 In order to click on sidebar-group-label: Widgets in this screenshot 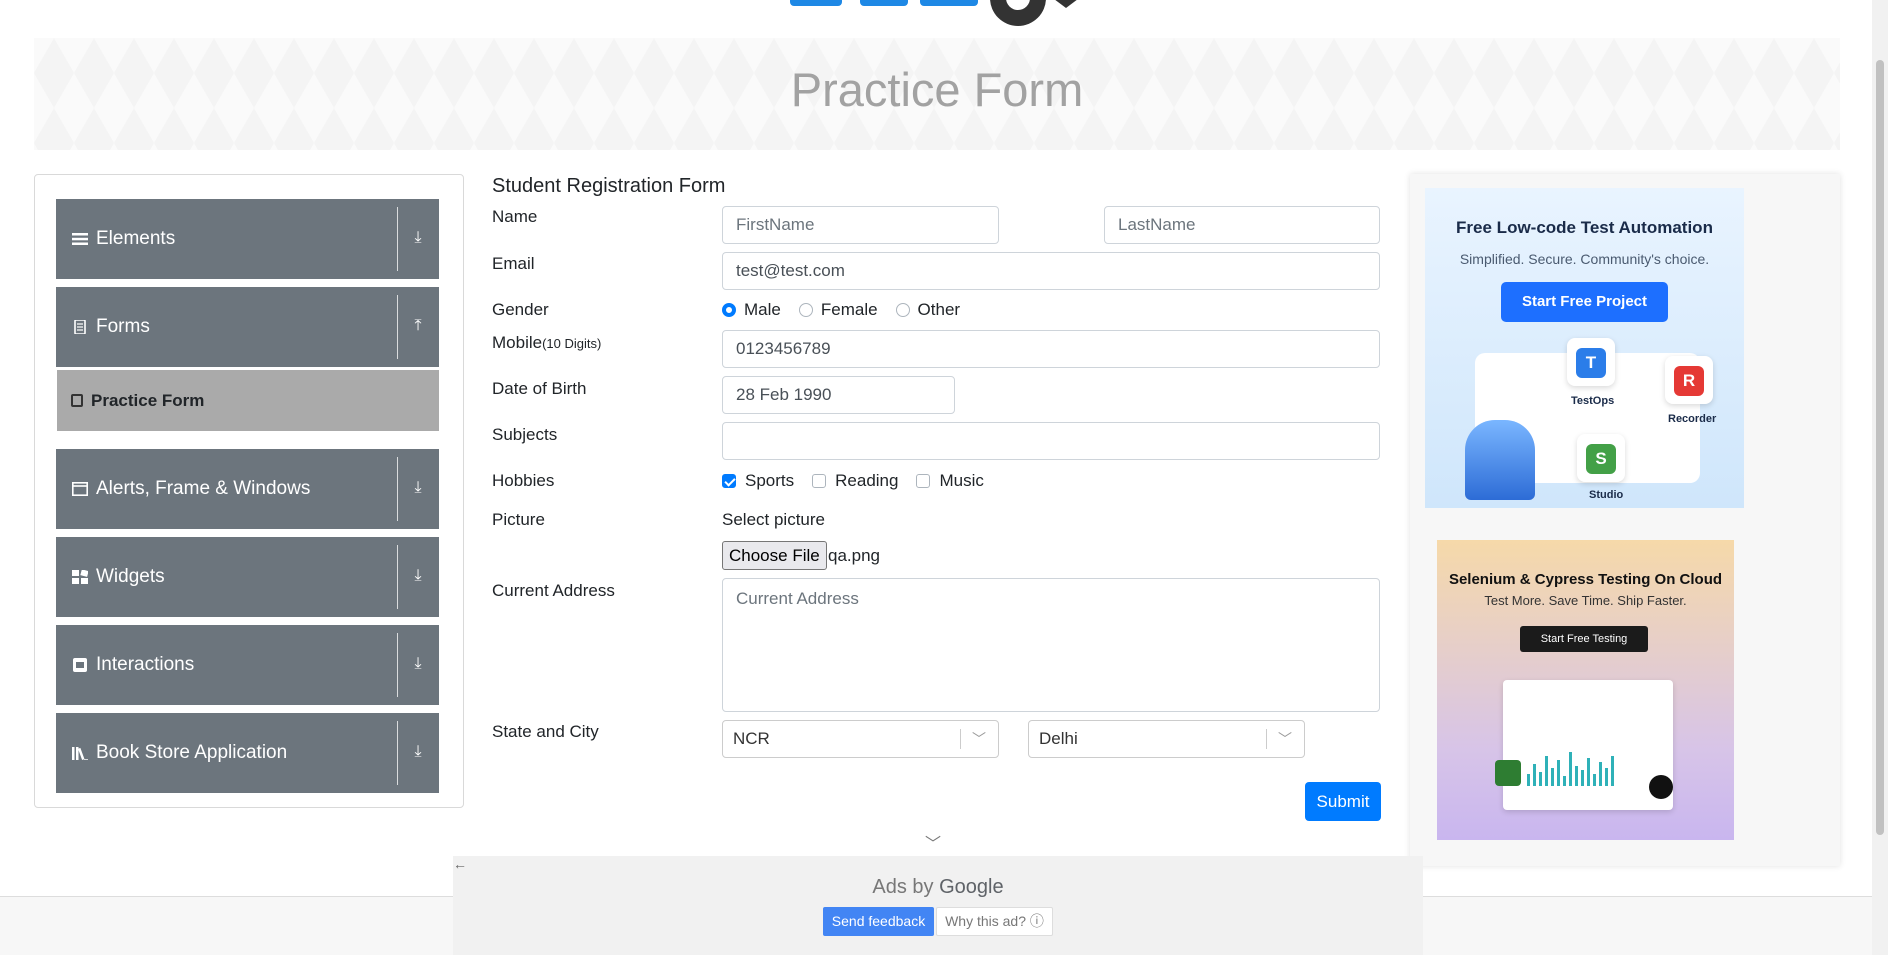, I will do `click(130, 576)`.